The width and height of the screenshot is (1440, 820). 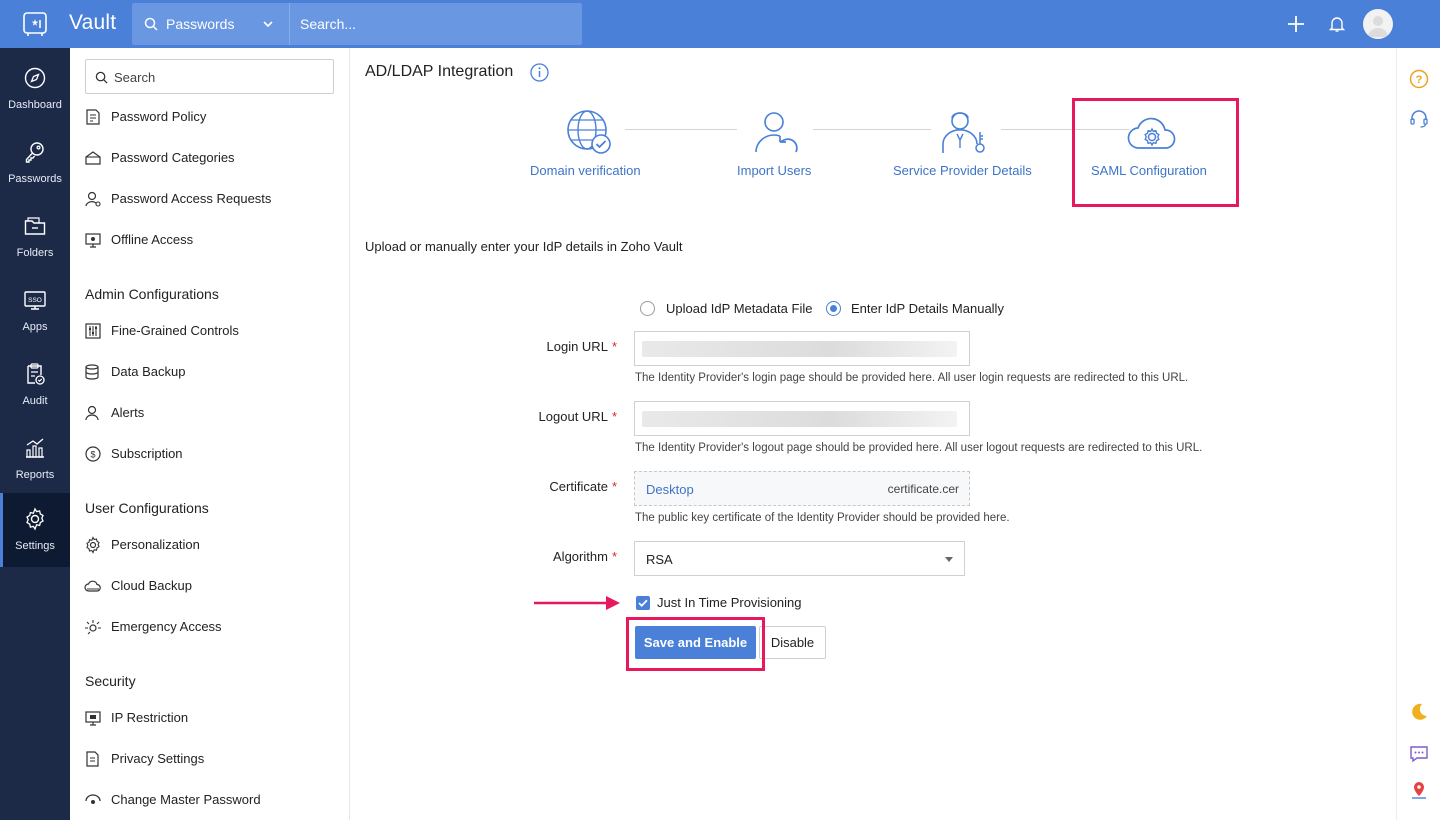 I want to click on check-icon, so click(x=643, y=603).